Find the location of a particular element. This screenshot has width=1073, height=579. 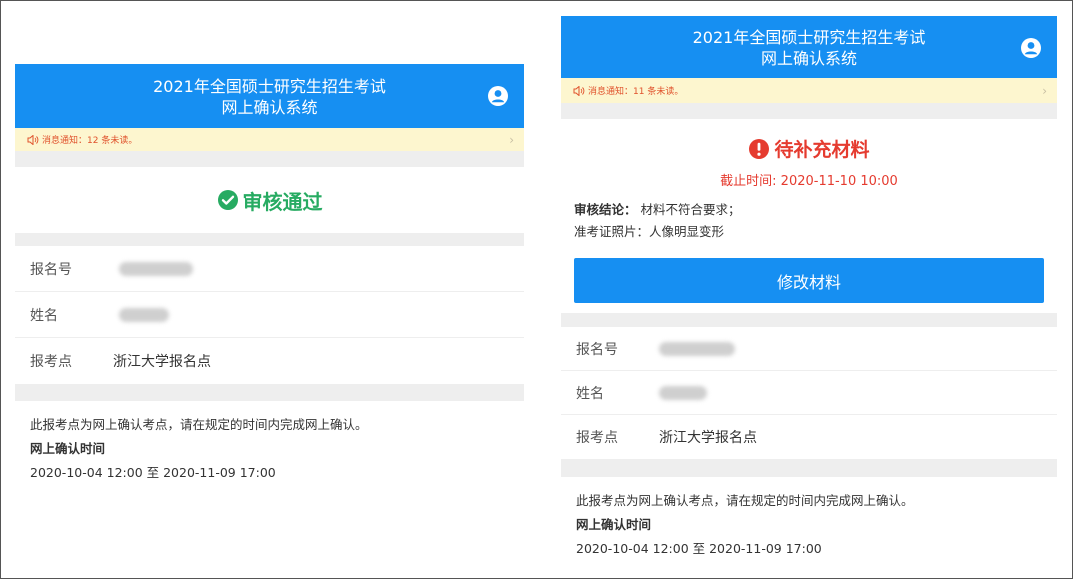

notice-text: 消息通知：12 条未读。 is located at coordinates (90, 141).